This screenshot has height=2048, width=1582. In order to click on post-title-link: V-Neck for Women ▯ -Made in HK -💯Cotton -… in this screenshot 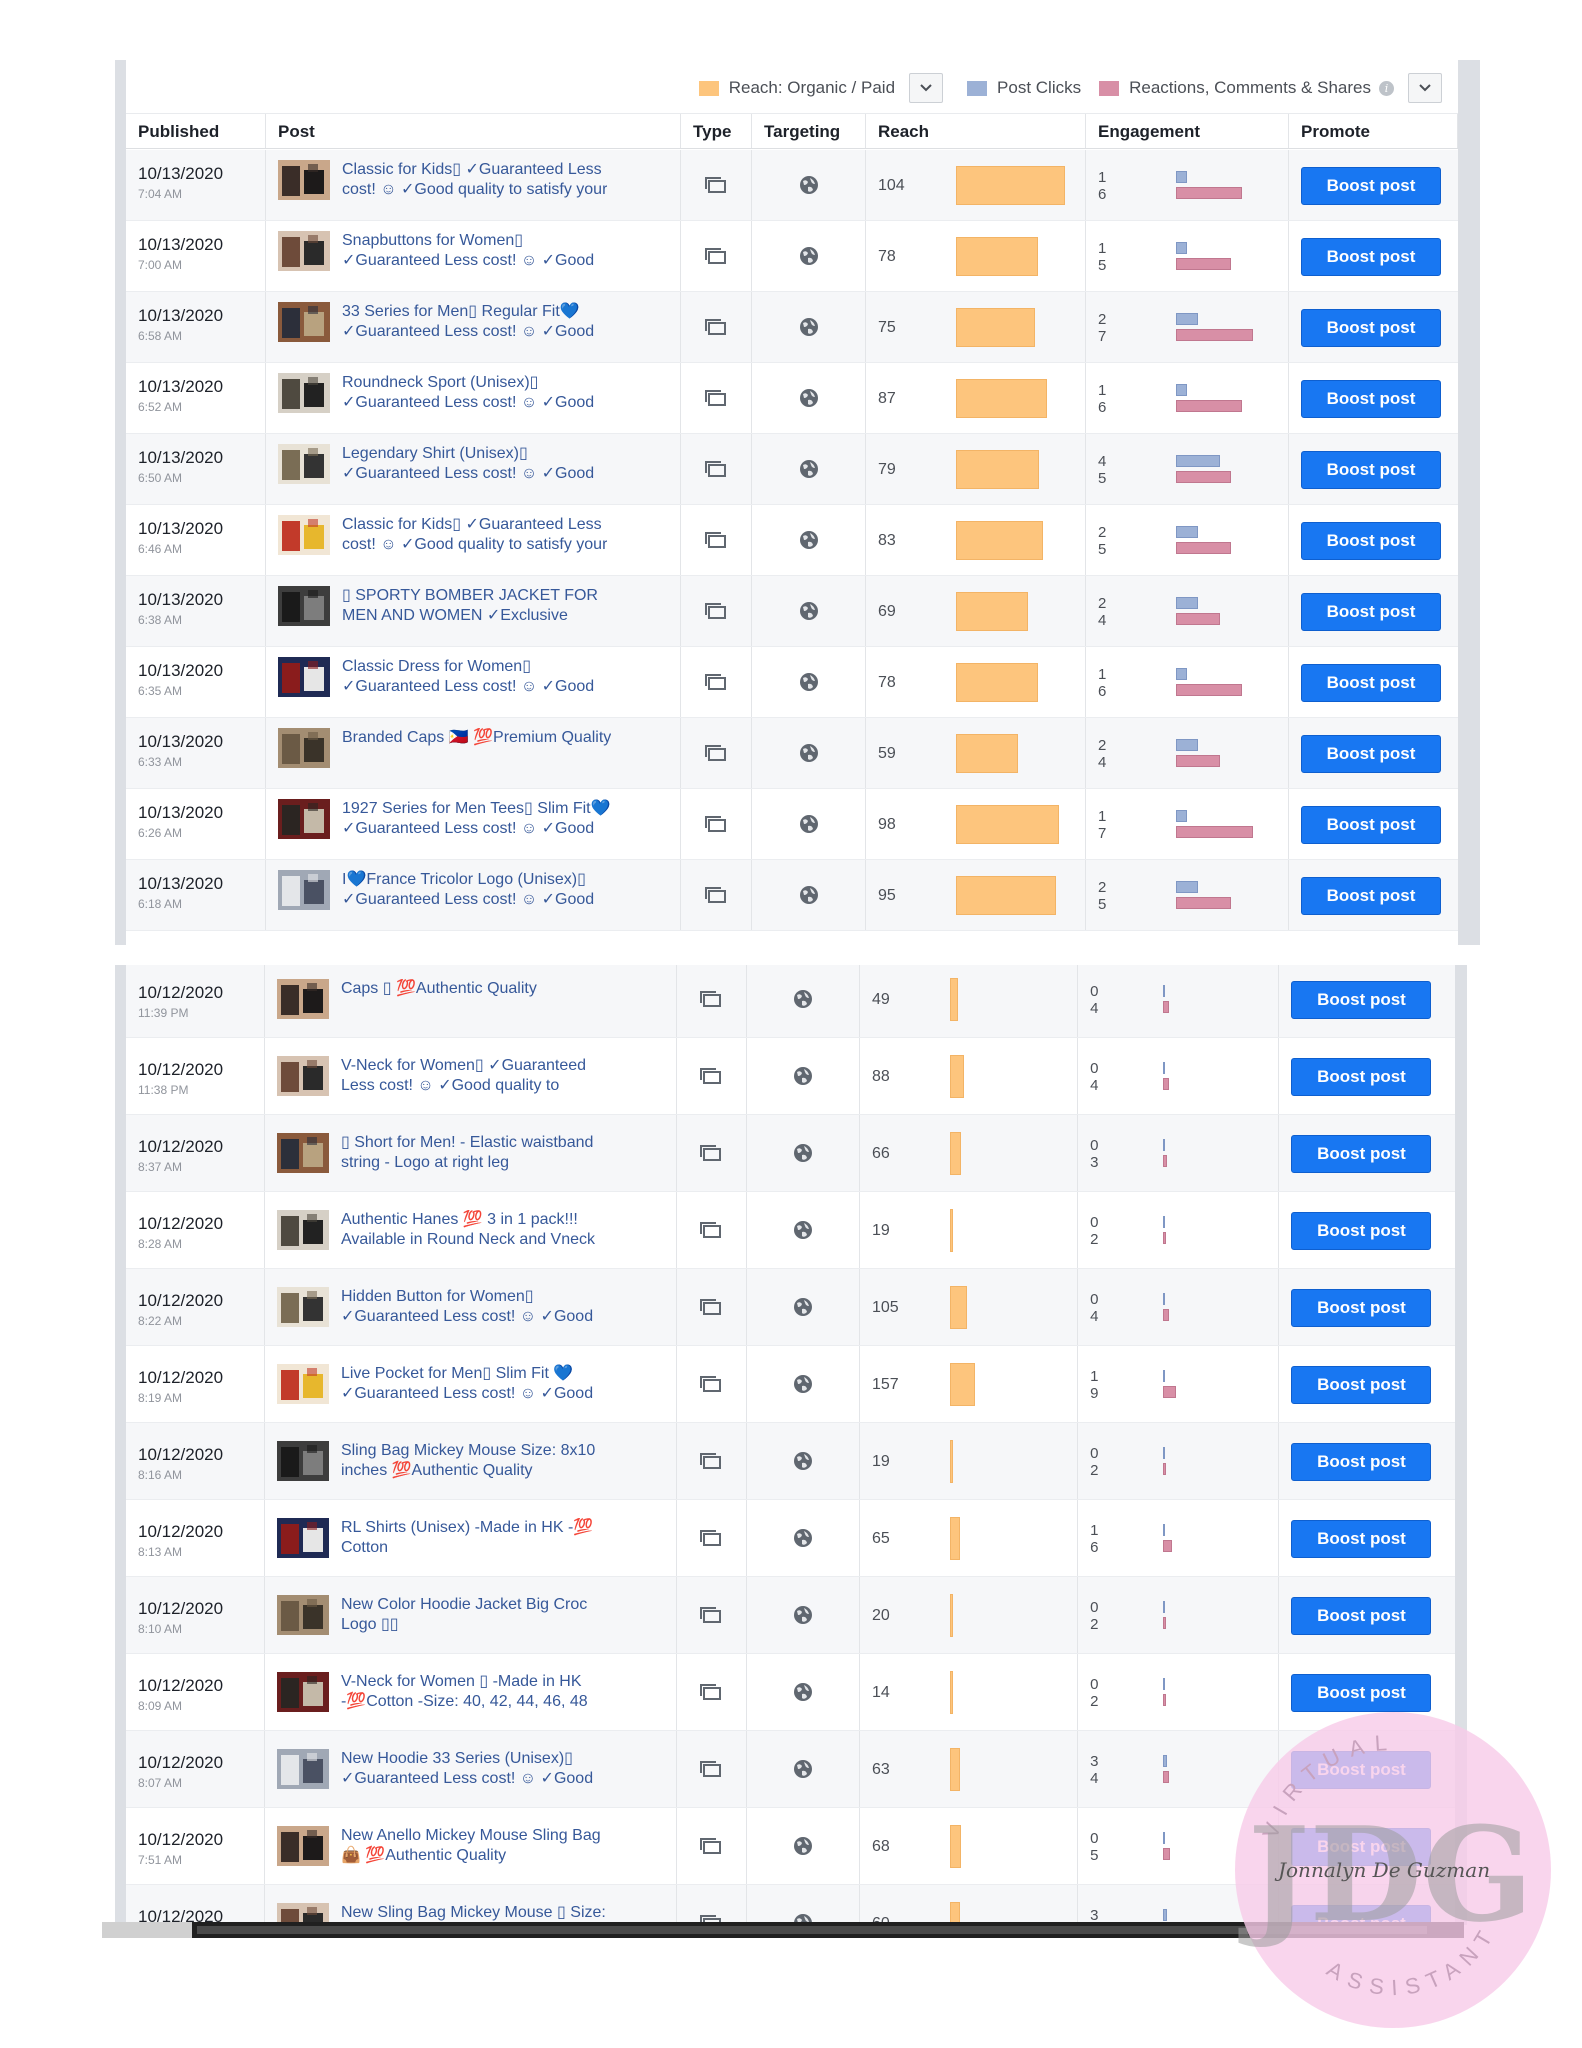, I will do `click(464, 1701)`.